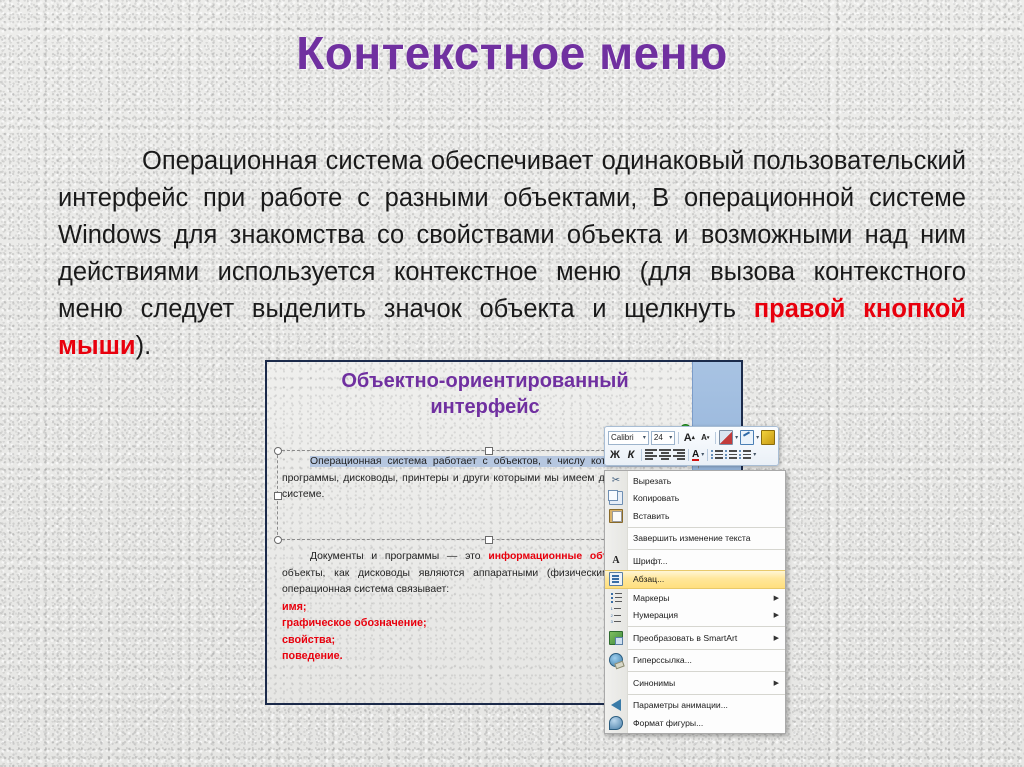 Image resolution: width=1024 pixels, height=767 pixels. I want to click on font-name-combobox: Calibri ▾, so click(628, 437).